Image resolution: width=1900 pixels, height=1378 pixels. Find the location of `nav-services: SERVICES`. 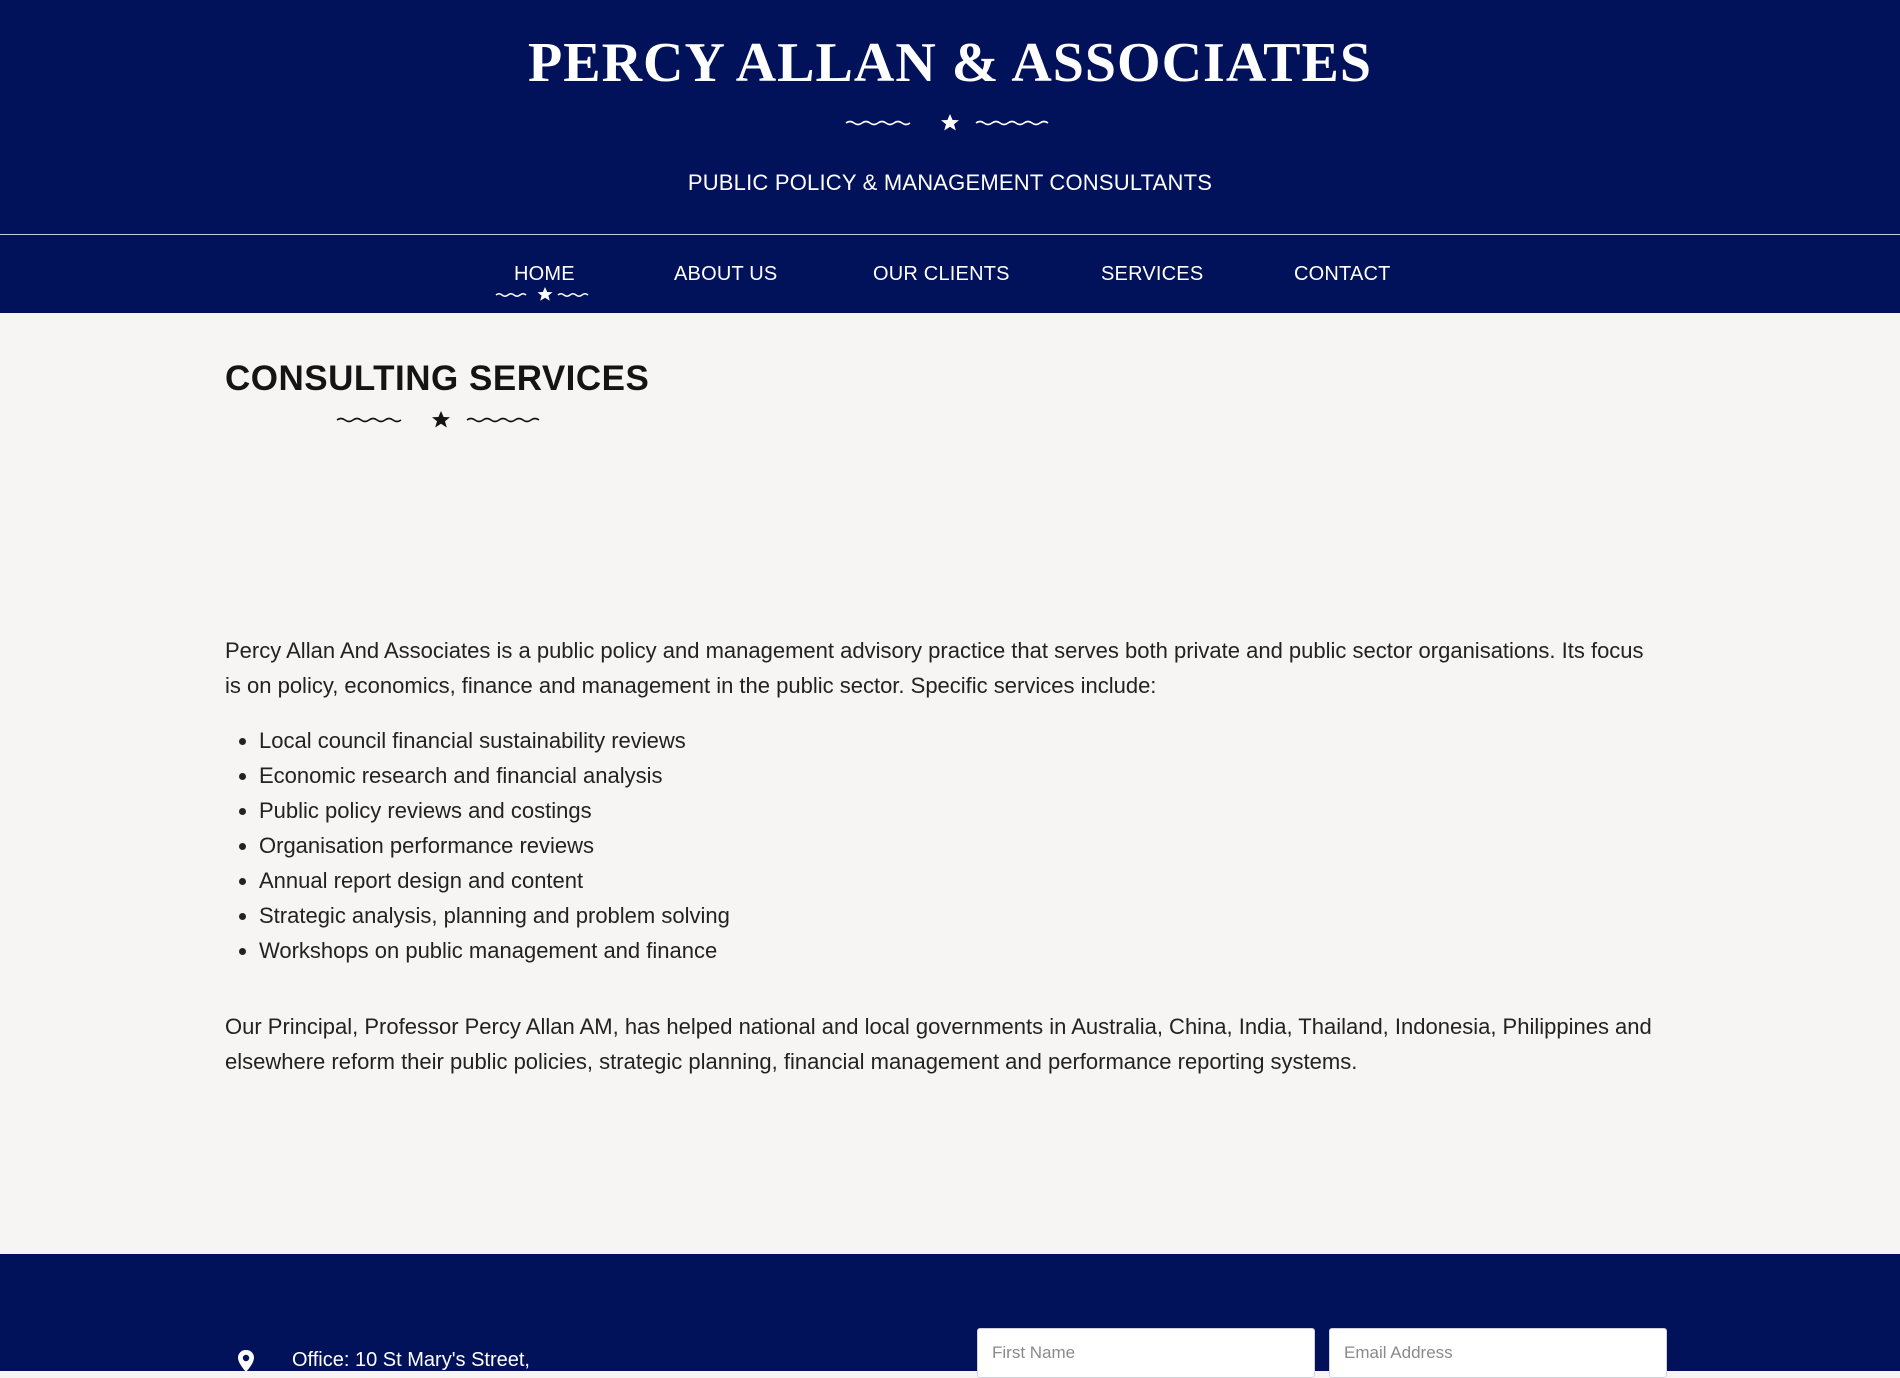

nav-services: SERVICES is located at coordinates (1152, 274).